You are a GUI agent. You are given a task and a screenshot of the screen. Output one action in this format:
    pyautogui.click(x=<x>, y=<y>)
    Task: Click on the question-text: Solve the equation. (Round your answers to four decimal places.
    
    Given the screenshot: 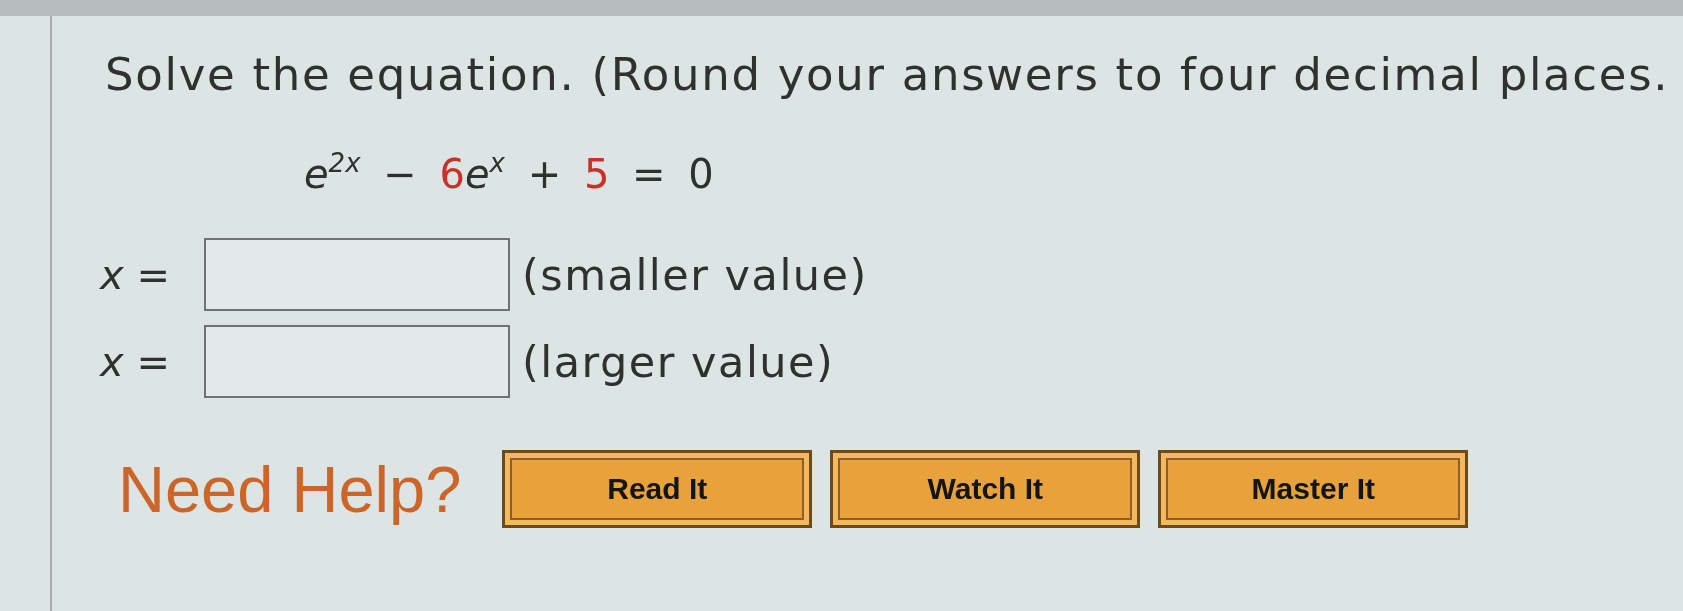 What is the action you would take?
    pyautogui.click(x=887, y=75)
    